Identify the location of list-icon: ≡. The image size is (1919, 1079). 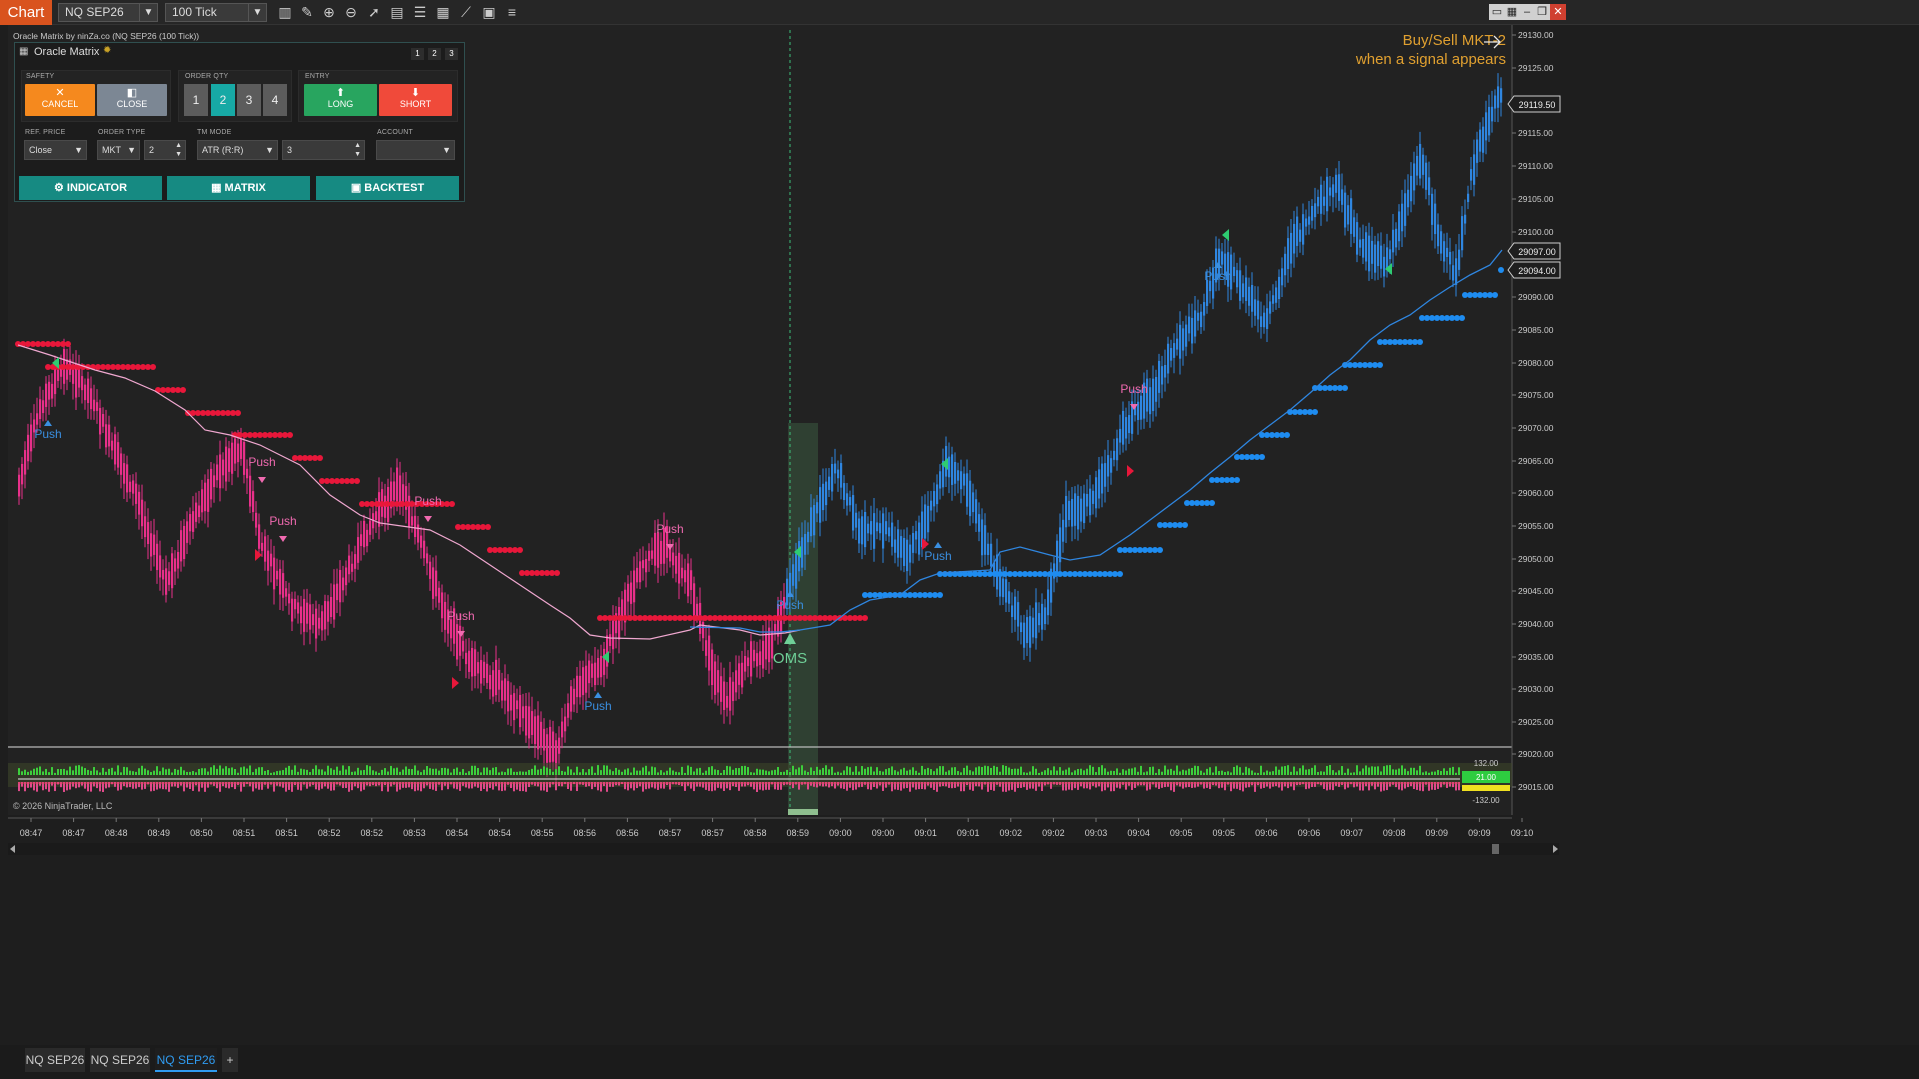
(512, 12).